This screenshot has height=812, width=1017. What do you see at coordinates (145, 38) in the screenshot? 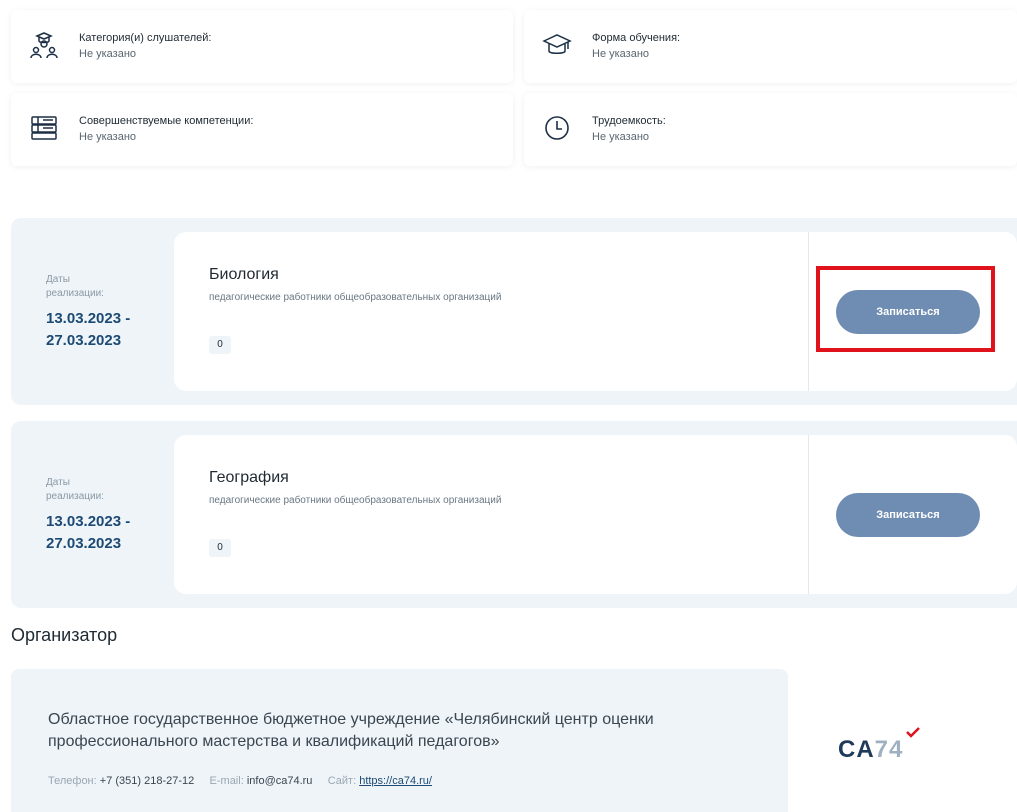
I see `info-label: Категория(и) слушателей:` at bounding box center [145, 38].